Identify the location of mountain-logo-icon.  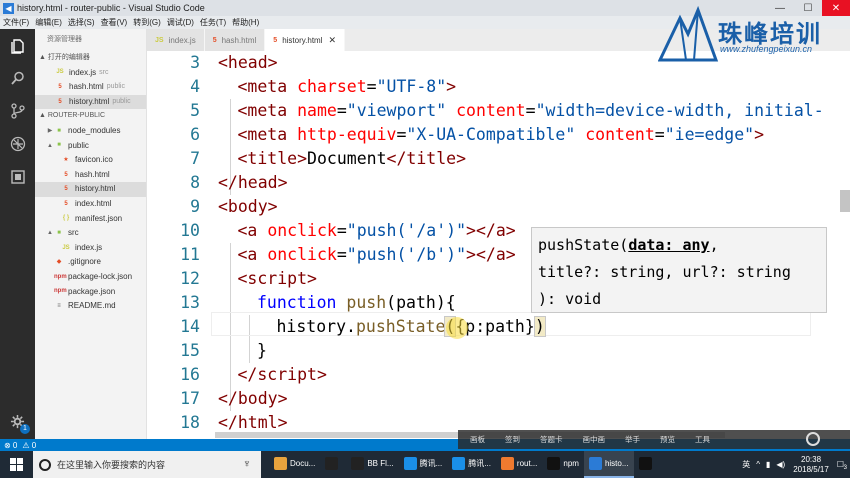
(688, 33).